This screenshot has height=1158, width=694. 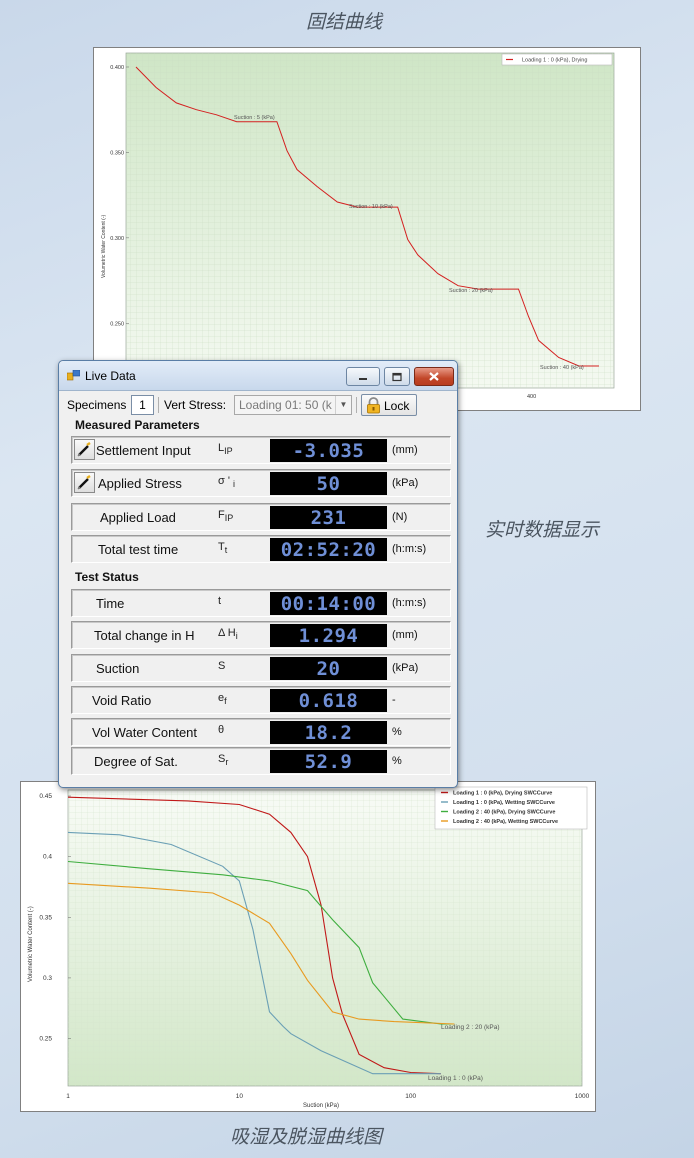 I want to click on curve-annotation: Loading 2 : 20 (kPa), so click(x=470, y=1027).